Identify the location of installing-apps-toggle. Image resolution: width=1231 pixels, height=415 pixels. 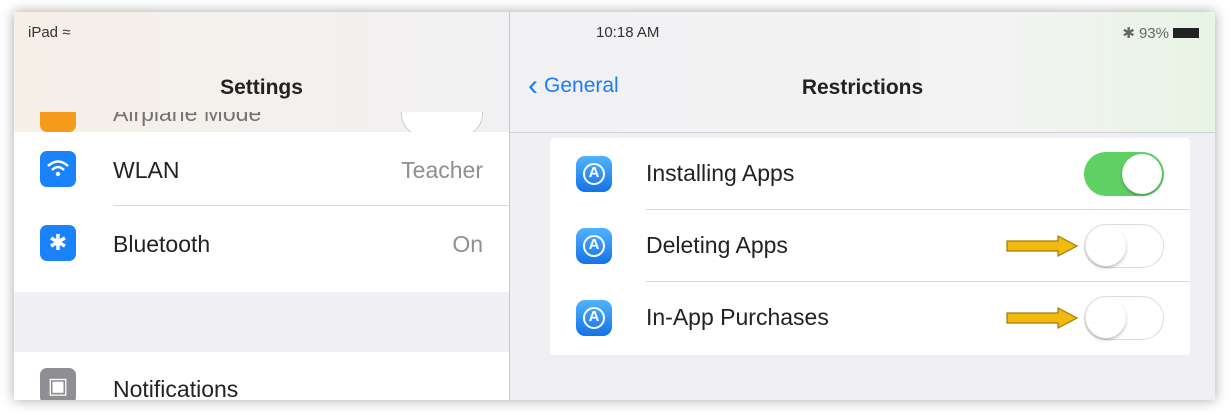
(1124, 174).